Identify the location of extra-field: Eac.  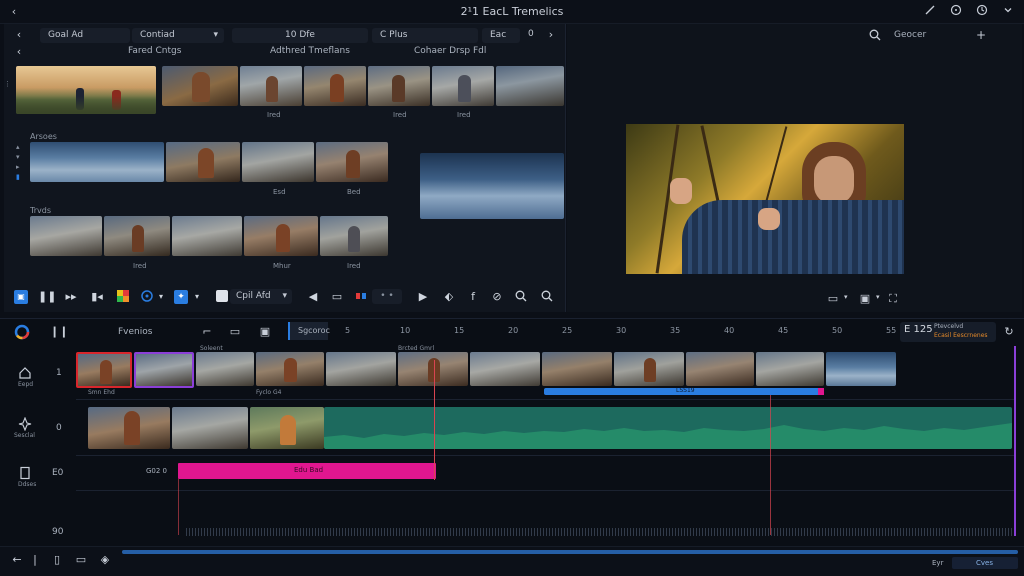
(501, 35).